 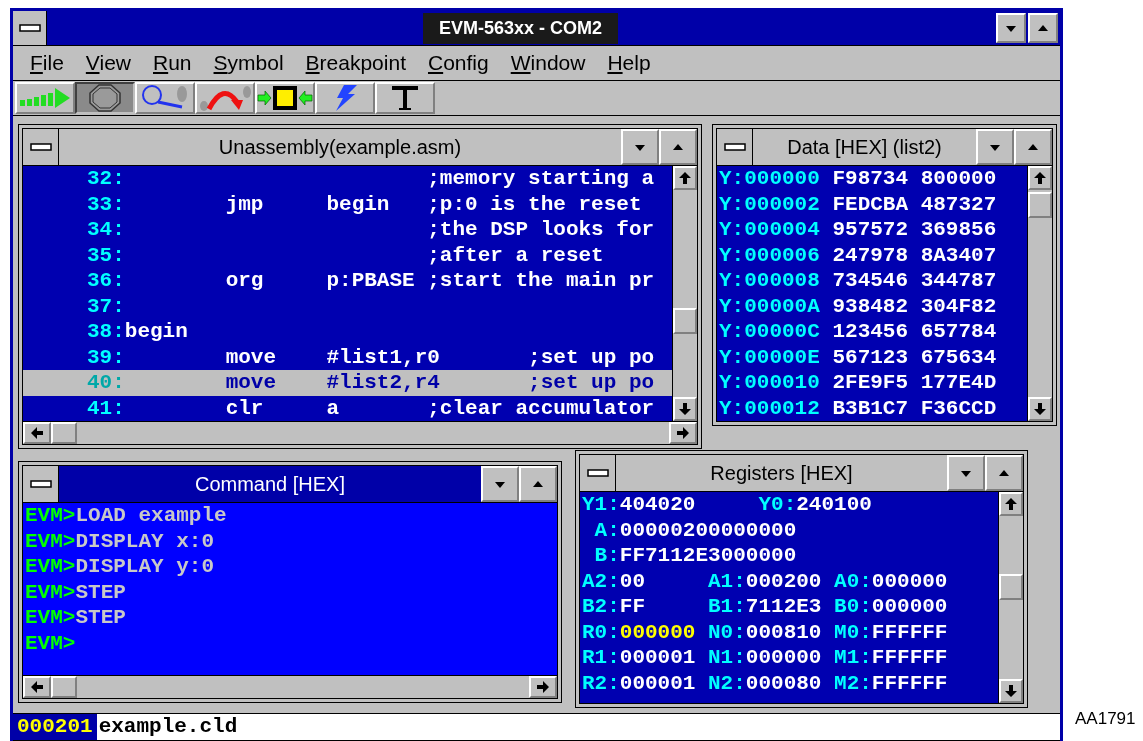 What do you see at coordinates (645, 632) in the screenshot?
I see `register-field: R0:000000` at bounding box center [645, 632].